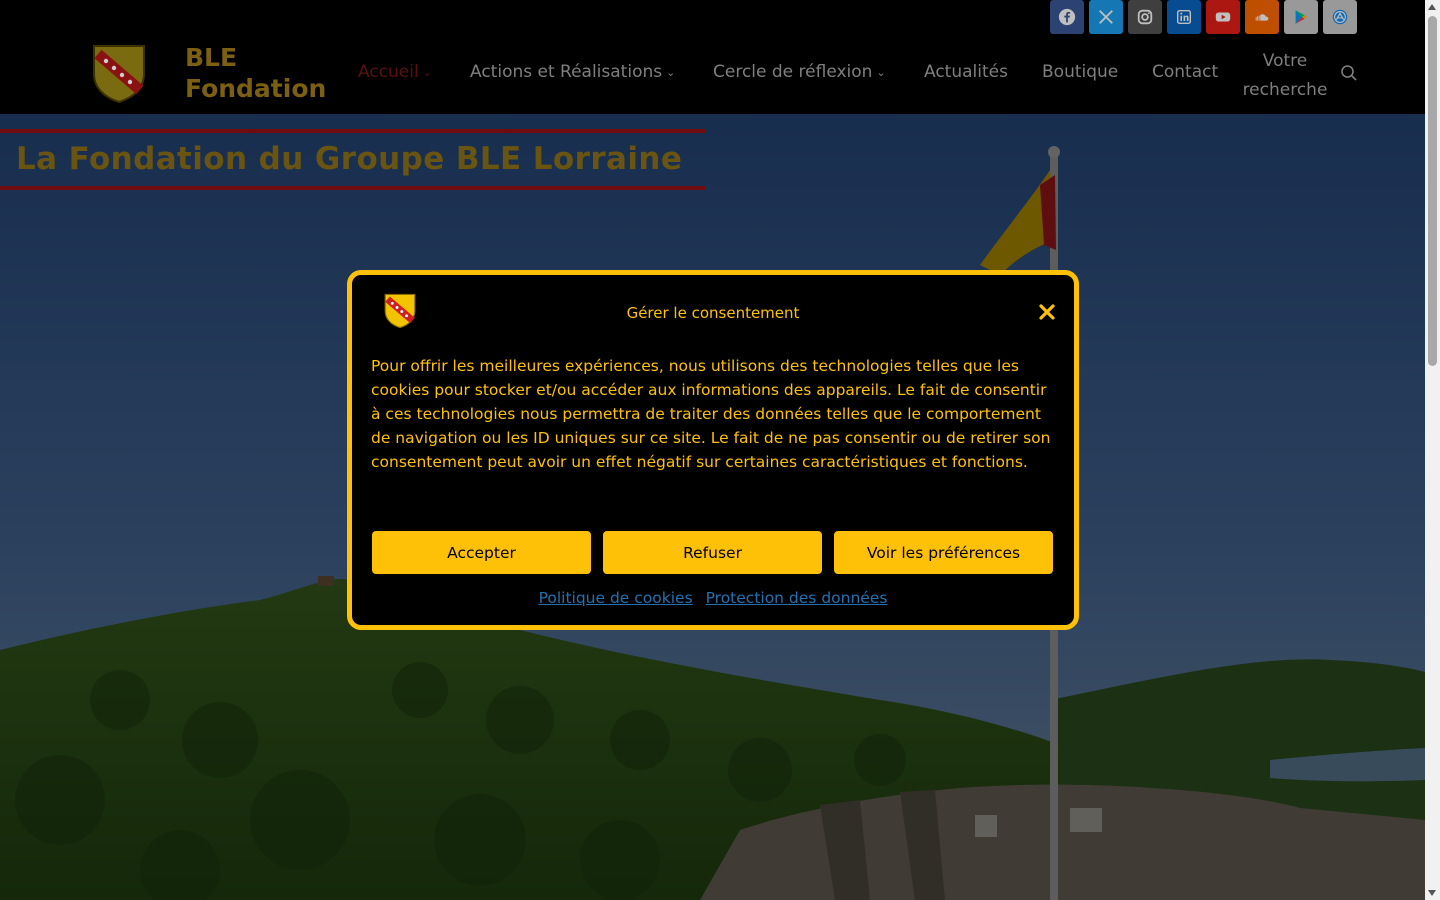 This screenshot has height=900, width=1440. Describe the element at coordinates (1340, 17) in the screenshot. I see `app-store-icon` at that location.